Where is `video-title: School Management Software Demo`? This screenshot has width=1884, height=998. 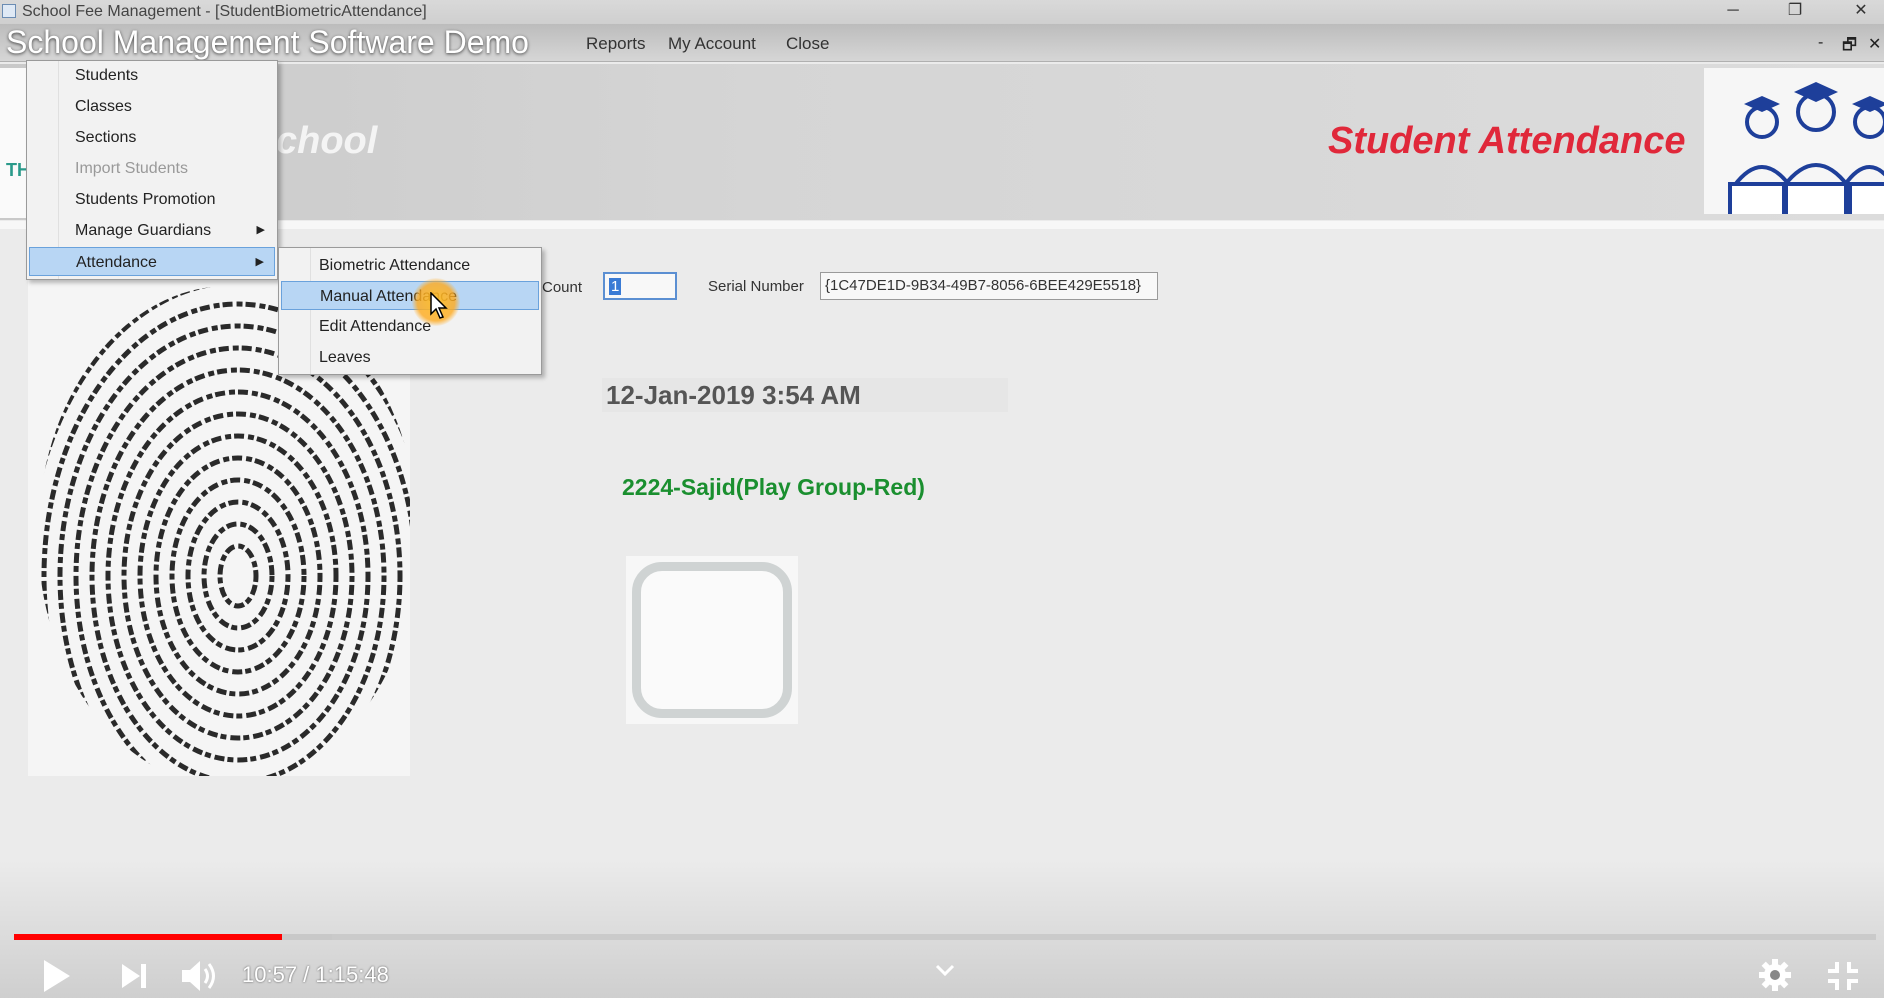
video-title: School Management Software Demo is located at coordinates (267, 42).